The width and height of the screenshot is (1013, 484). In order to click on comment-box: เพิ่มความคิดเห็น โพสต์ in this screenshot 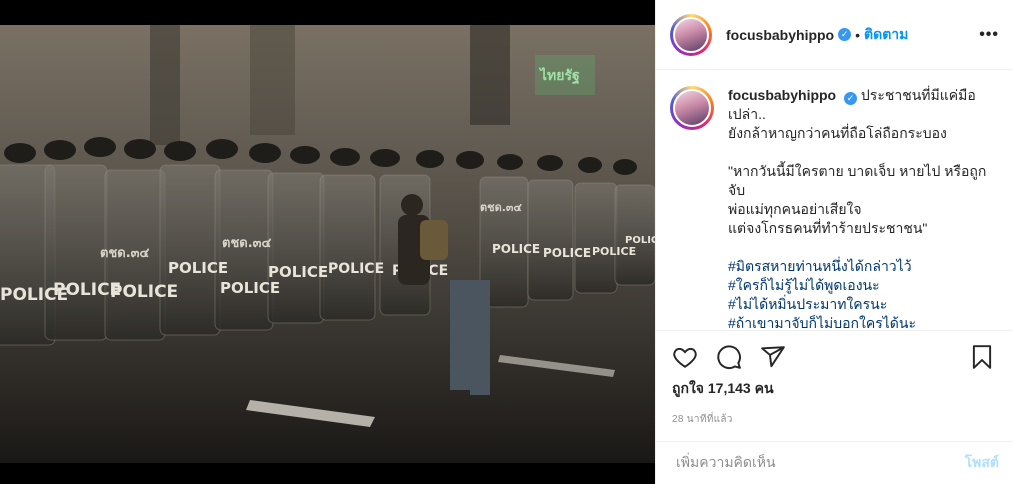, I will do `click(834, 462)`.